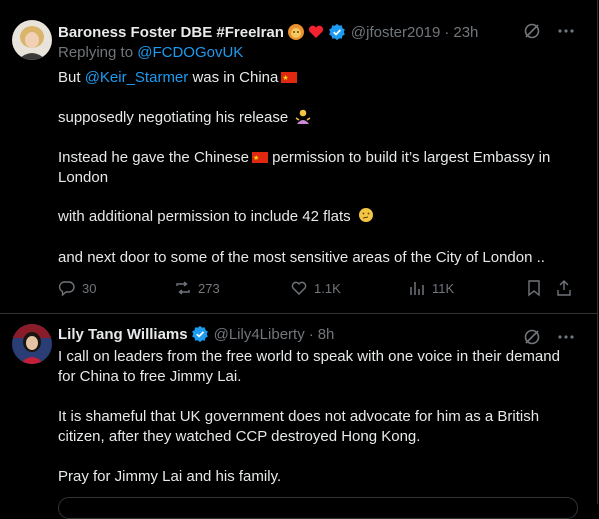  What do you see at coordinates (173, 117) in the screenshot?
I see `text-span: supposedly negotiating his release` at bounding box center [173, 117].